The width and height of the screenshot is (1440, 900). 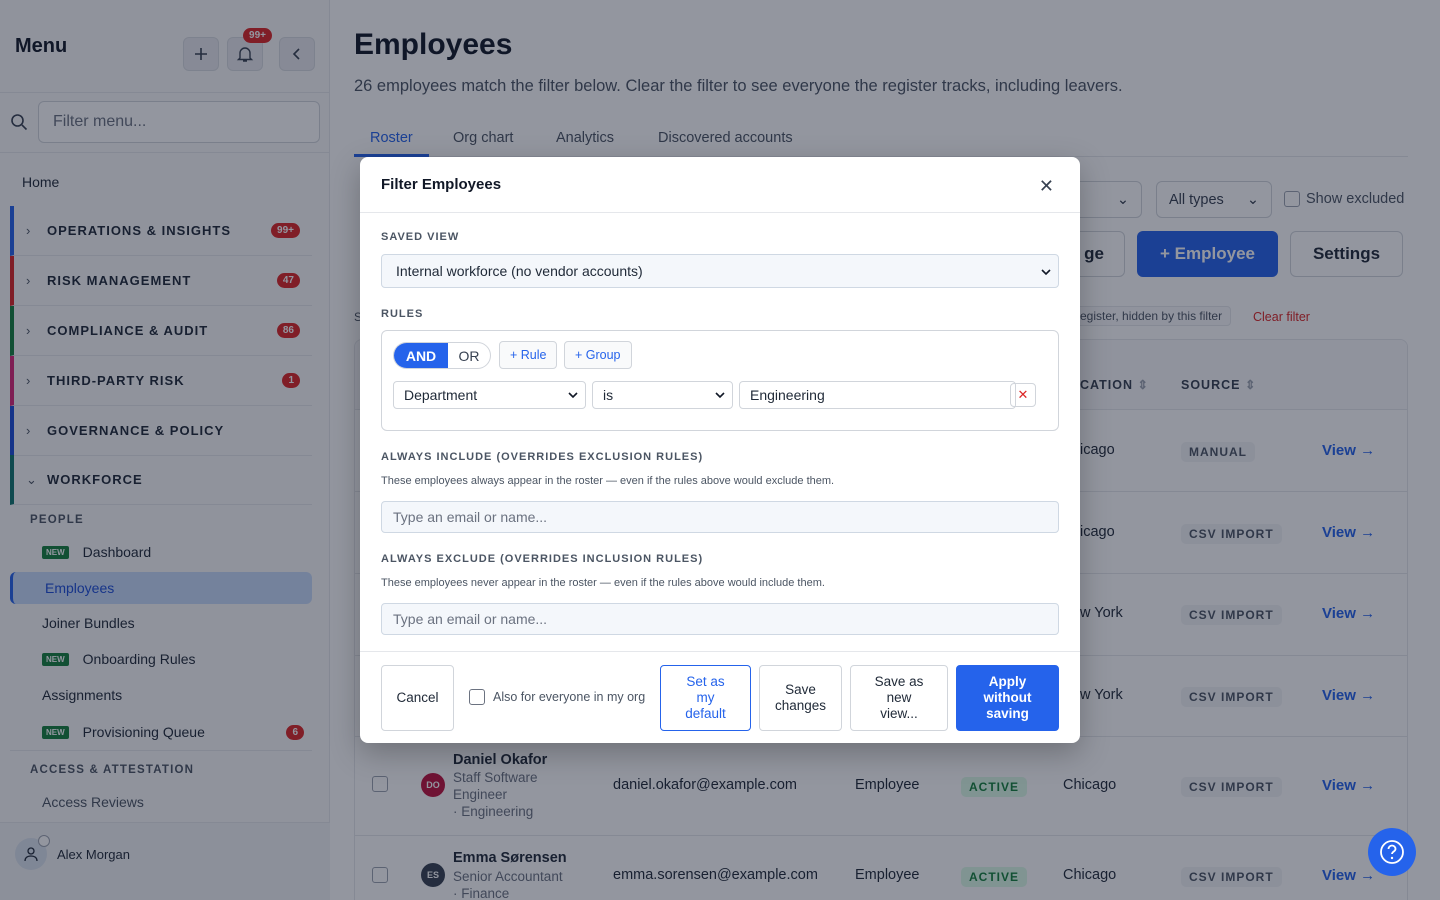 I want to click on save-changes-button: Save changes, so click(x=800, y=698).